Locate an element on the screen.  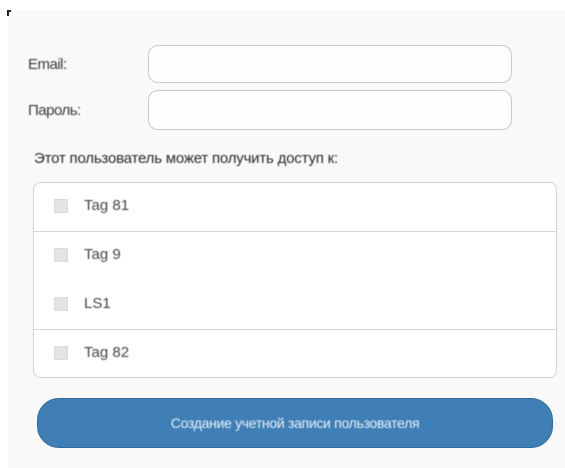
access-item-tag-81: Tag 81 is located at coordinates (295, 207).